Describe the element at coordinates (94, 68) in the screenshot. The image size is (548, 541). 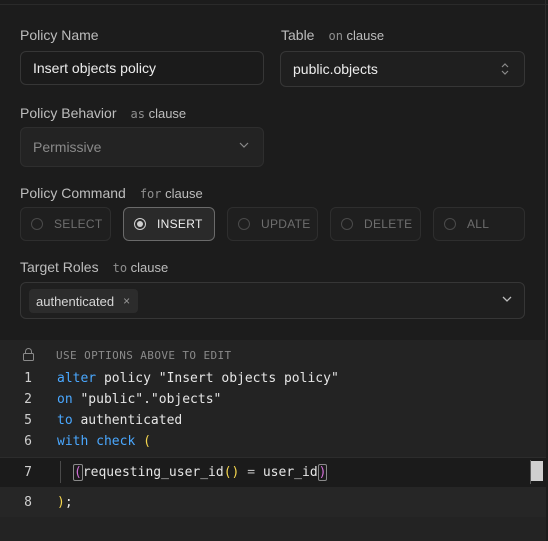
I see `policy-name-value: Insert objects policy` at that location.